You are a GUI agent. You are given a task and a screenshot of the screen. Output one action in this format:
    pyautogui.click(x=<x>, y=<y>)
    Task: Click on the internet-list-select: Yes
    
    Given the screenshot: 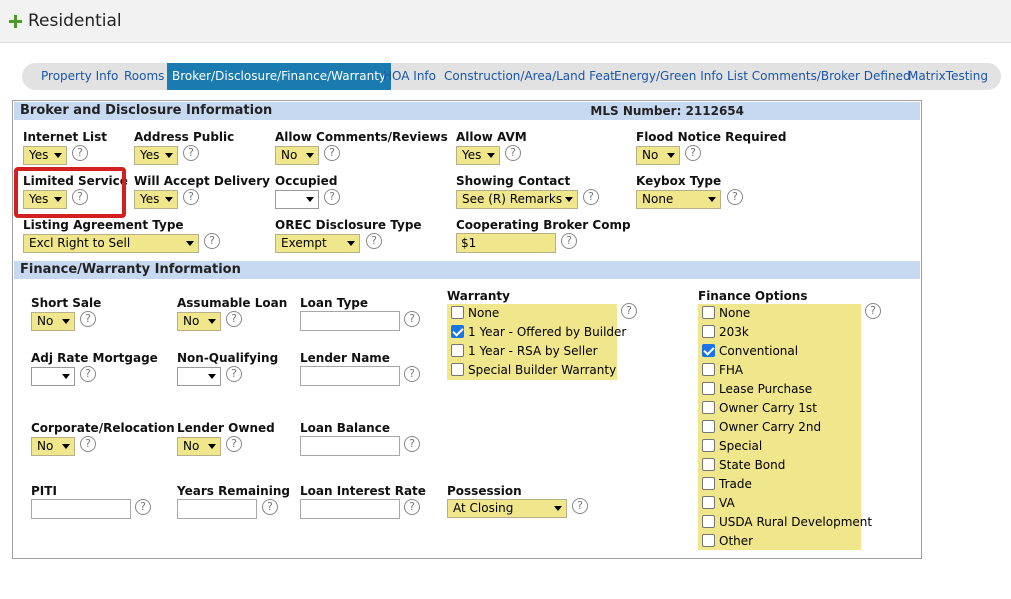 What is the action you would take?
    pyautogui.click(x=45, y=155)
    